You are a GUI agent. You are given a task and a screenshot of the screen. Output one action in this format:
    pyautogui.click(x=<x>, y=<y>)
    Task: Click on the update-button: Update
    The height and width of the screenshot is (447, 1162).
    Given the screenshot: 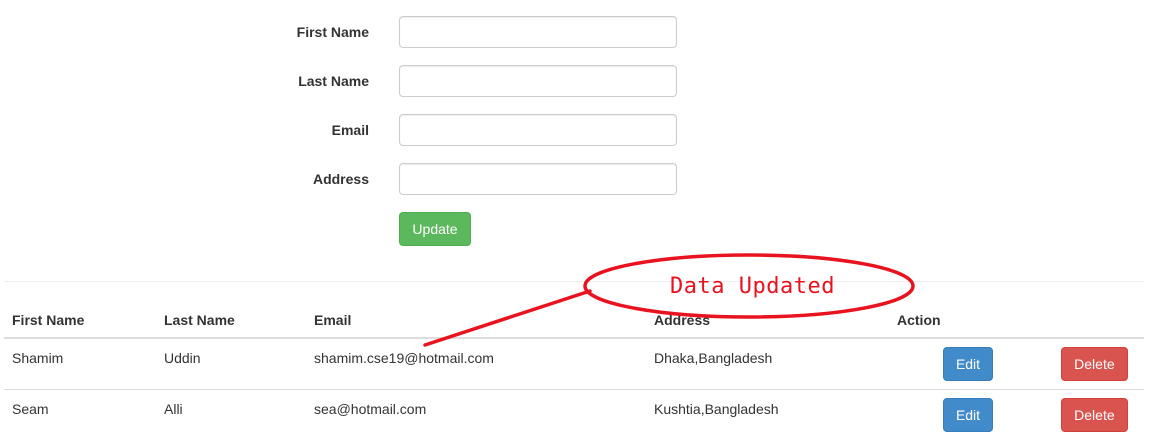 What is the action you would take?
    pyautogui.click(x=435, y=229)
    